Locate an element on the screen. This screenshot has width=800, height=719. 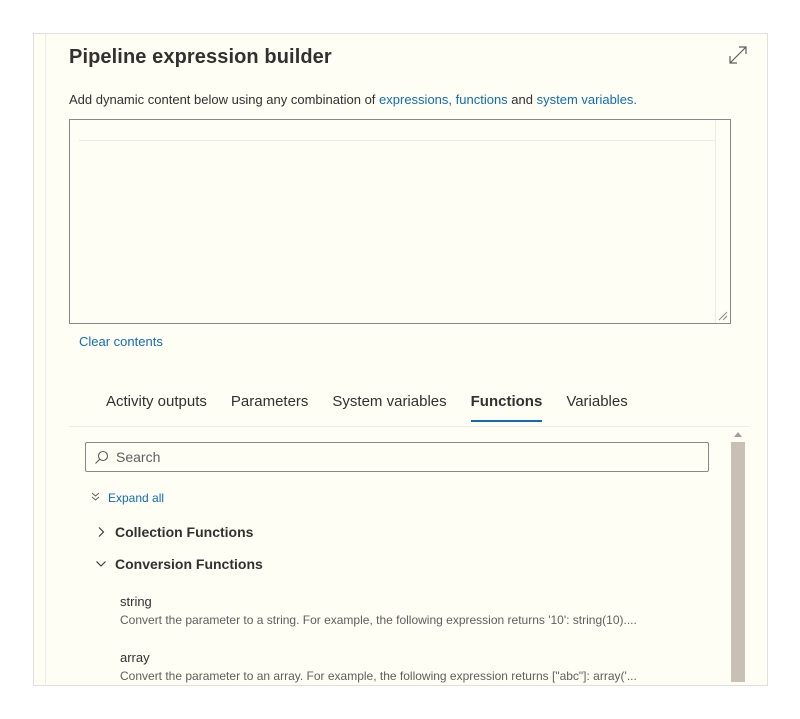
group-label: Collection Functions is located at coordinates (184, 532).